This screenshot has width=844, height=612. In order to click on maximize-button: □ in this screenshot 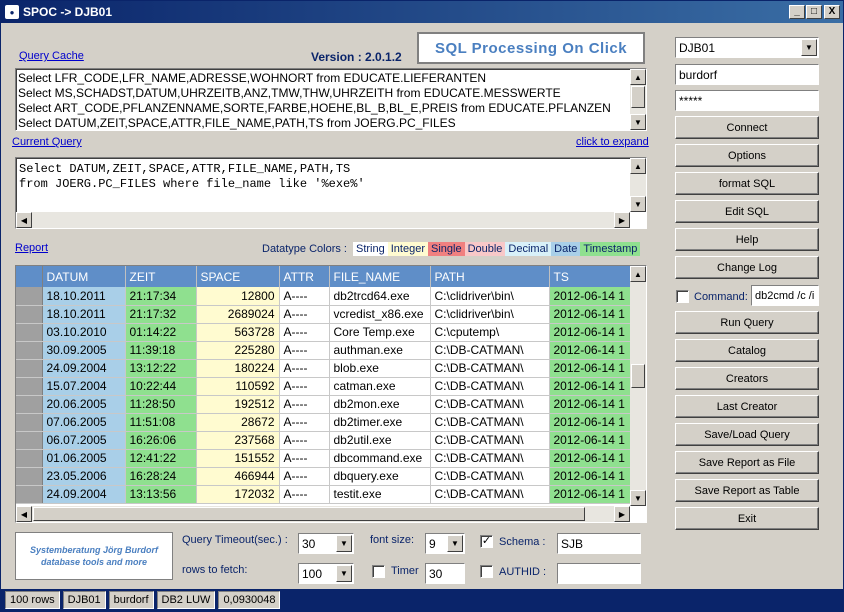, I will do `click(814, 12)`.